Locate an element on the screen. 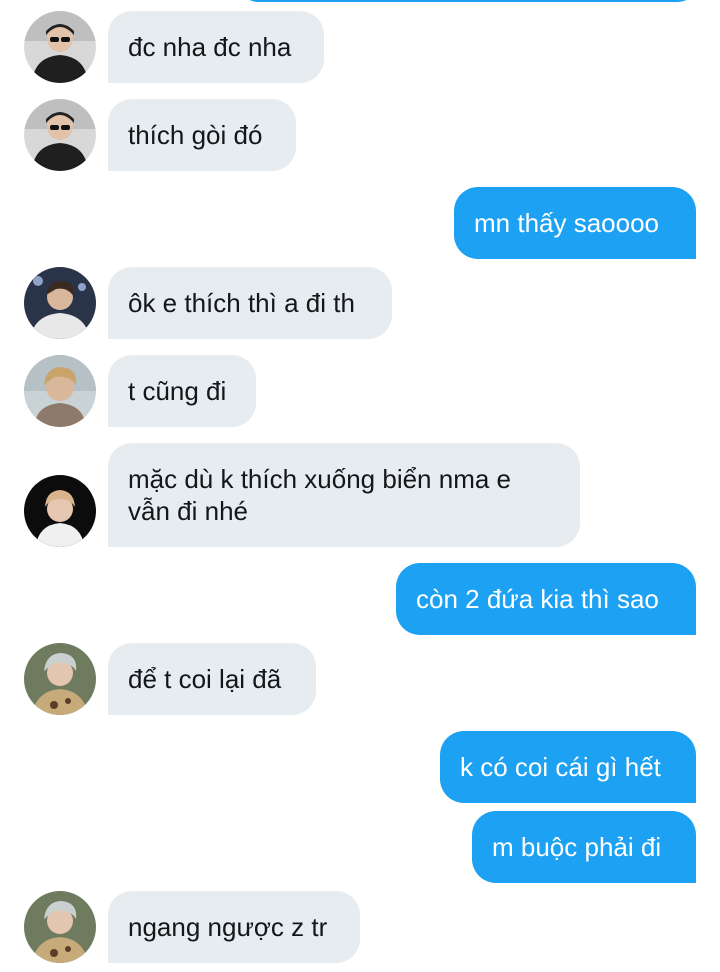 Image resolution: width=720 pixels, height=972 pixels. user-d-icon is located at coordinates (60, 511).